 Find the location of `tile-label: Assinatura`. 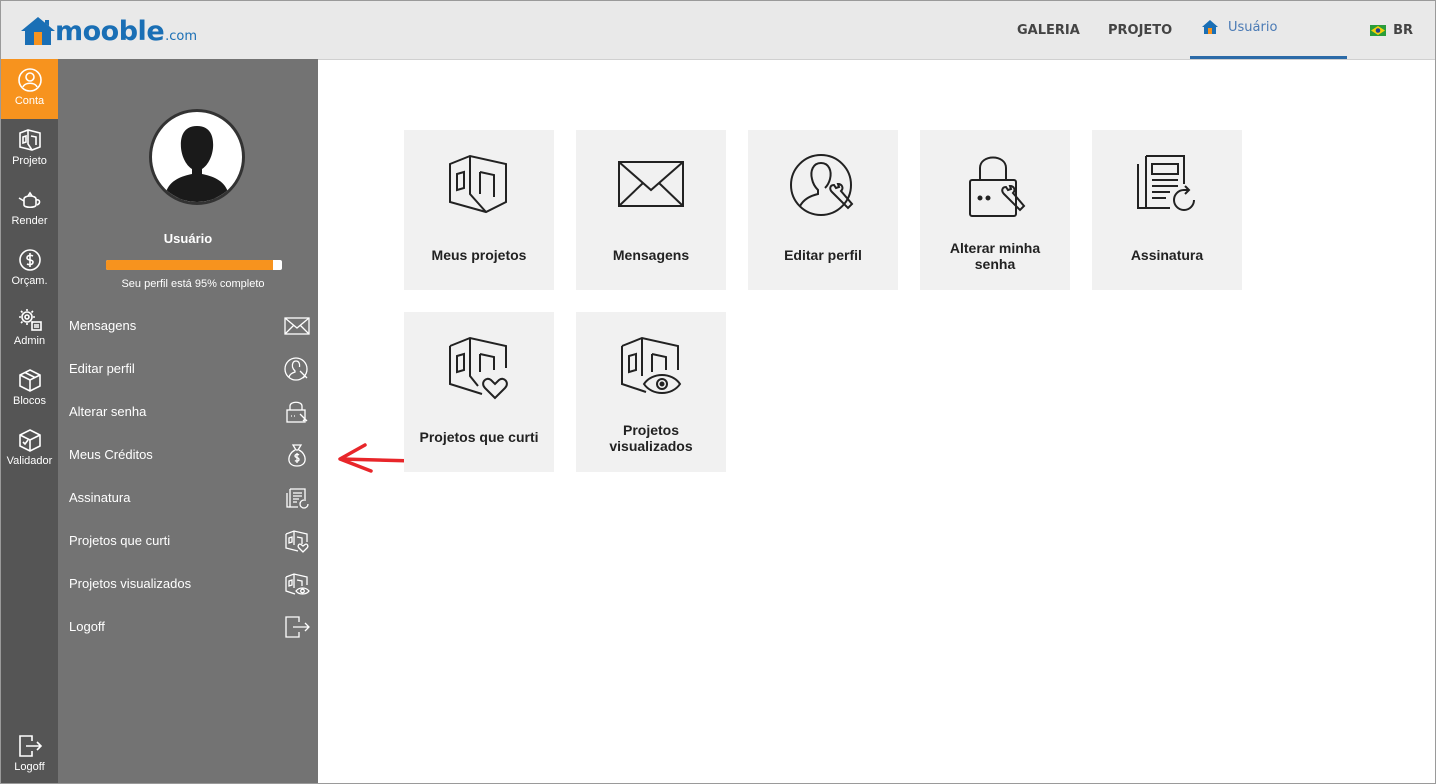

tile-label: Assinatura is located at coordinates (1167, 255).